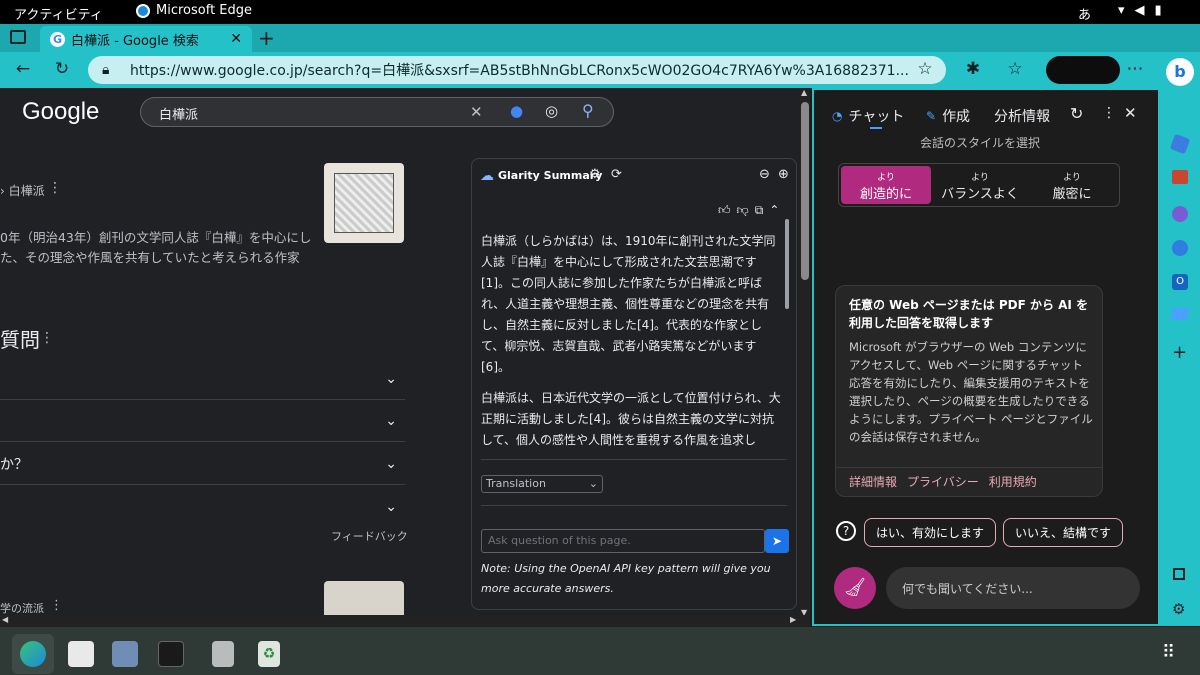  I want to click on favorites-icon: ☆, so click(1015, 69).